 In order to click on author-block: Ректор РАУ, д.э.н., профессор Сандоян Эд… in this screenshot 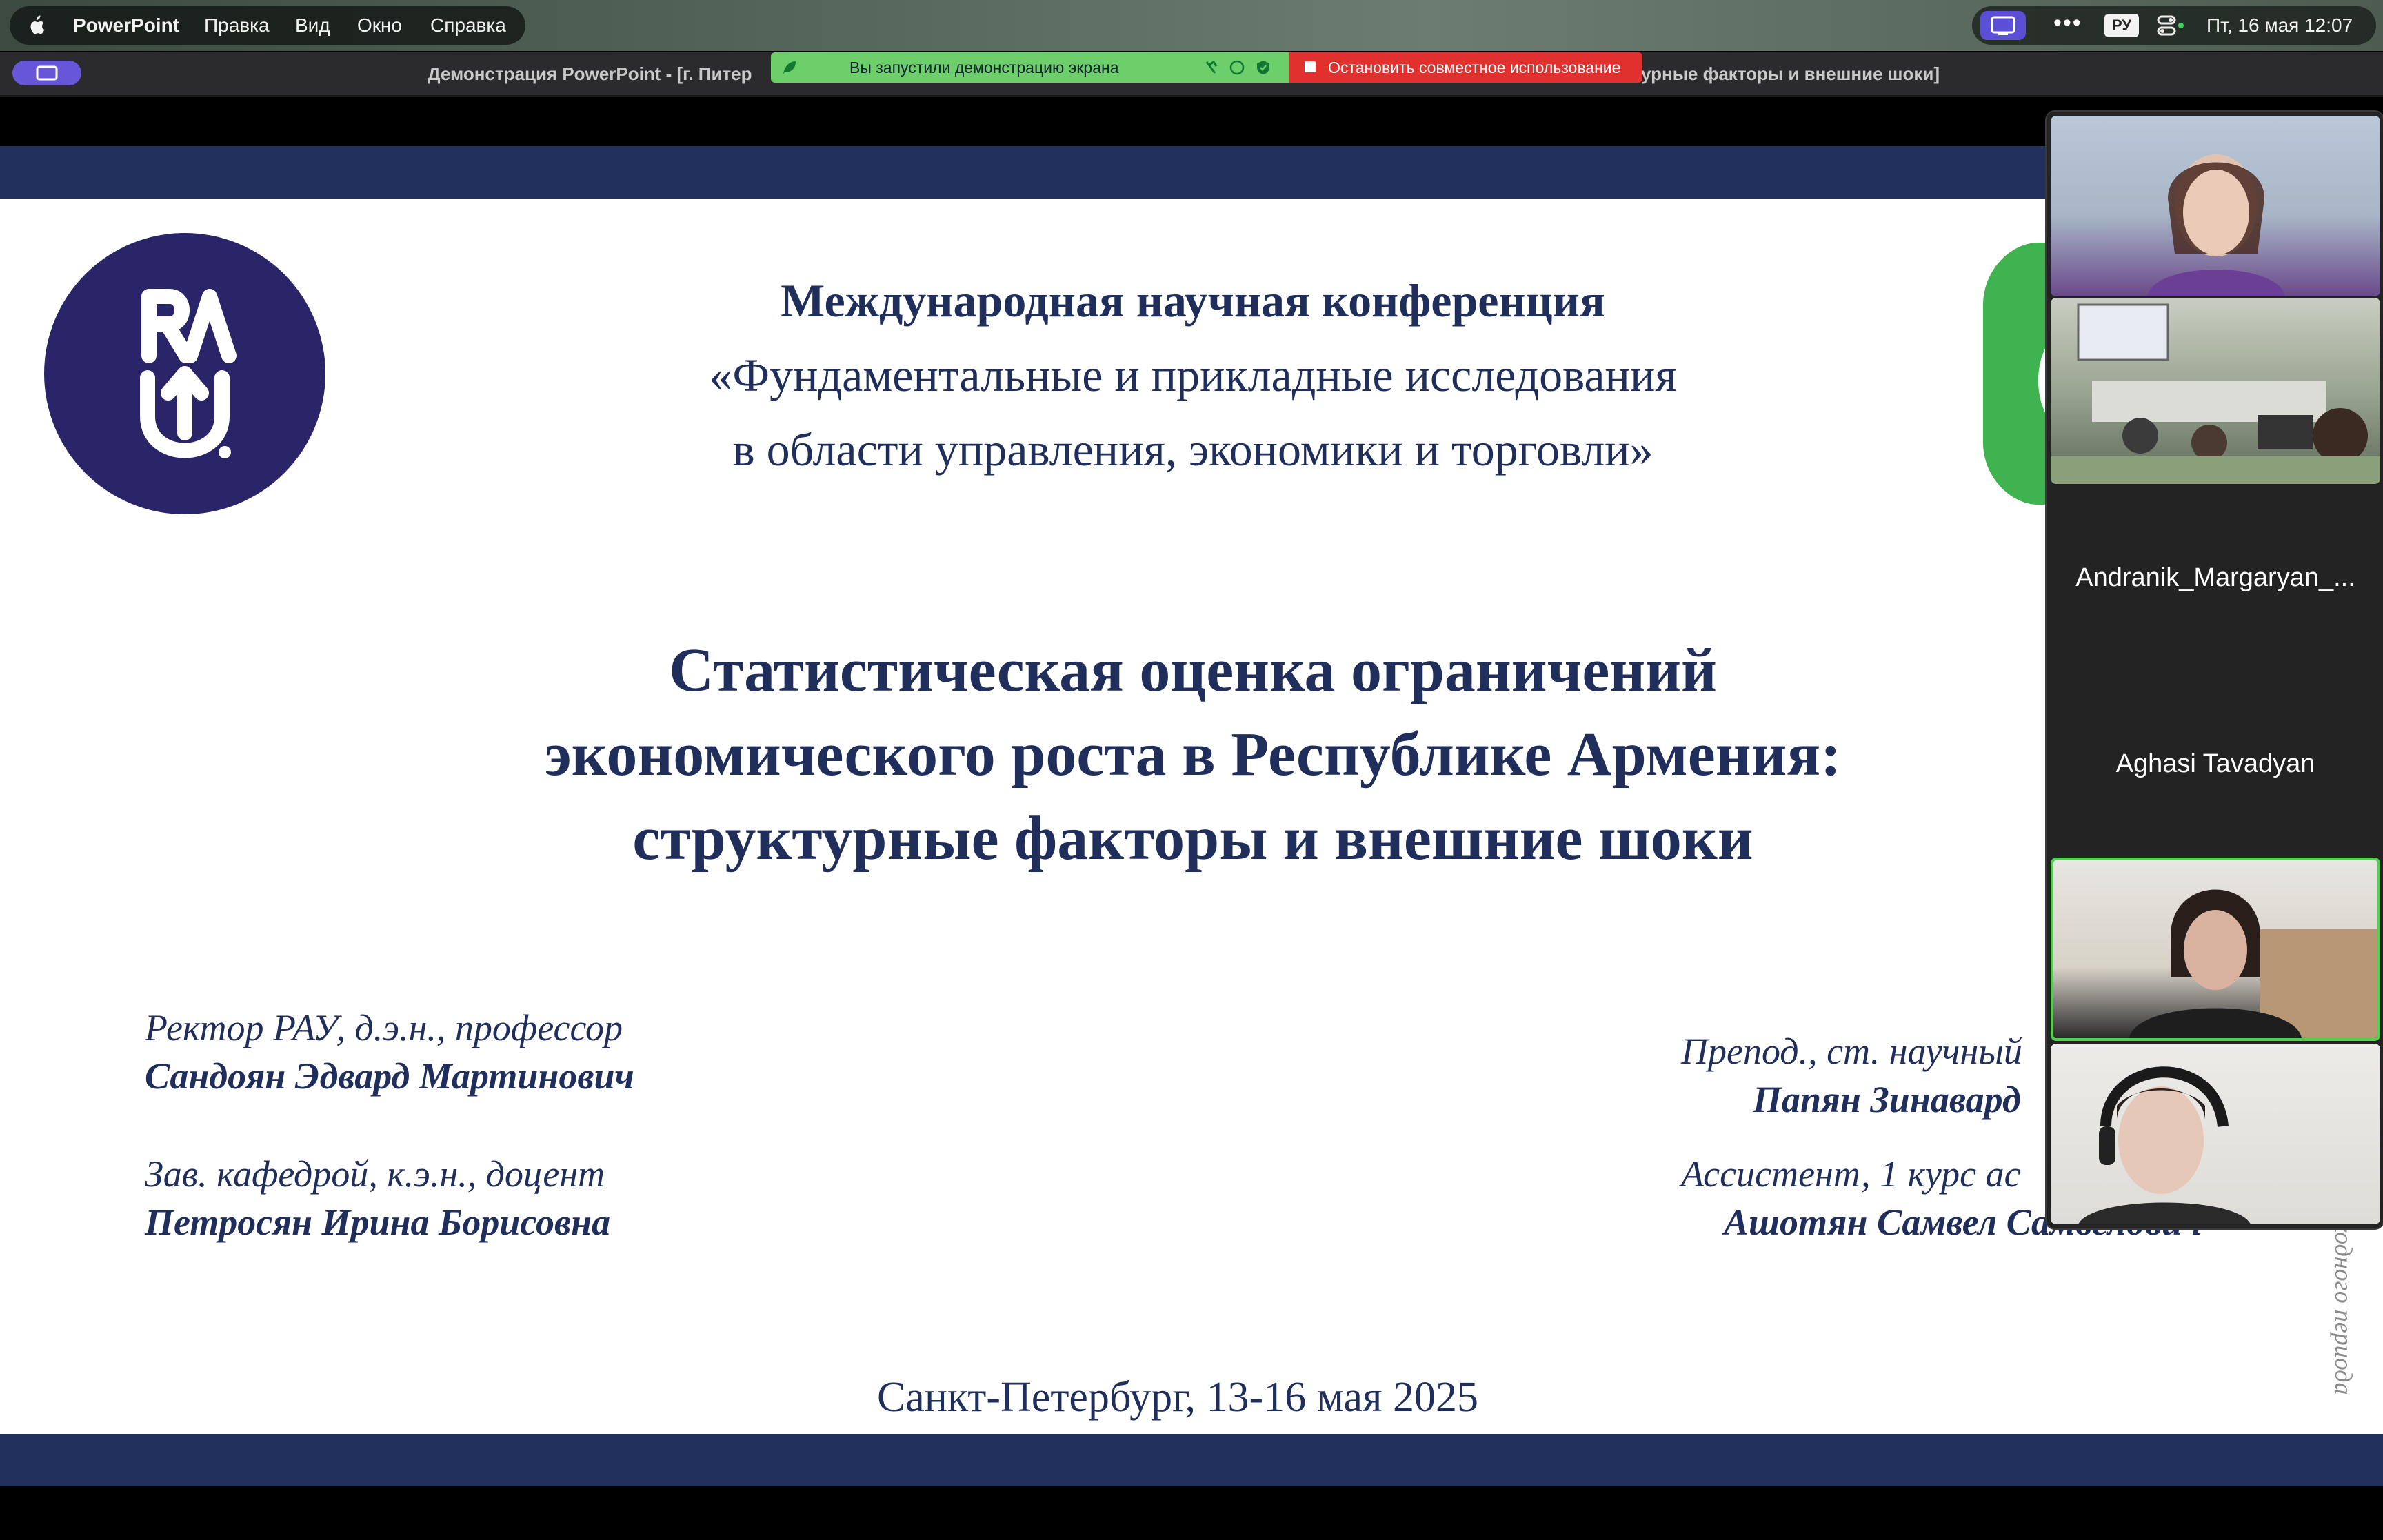, I will do `click(389, 1052)`.